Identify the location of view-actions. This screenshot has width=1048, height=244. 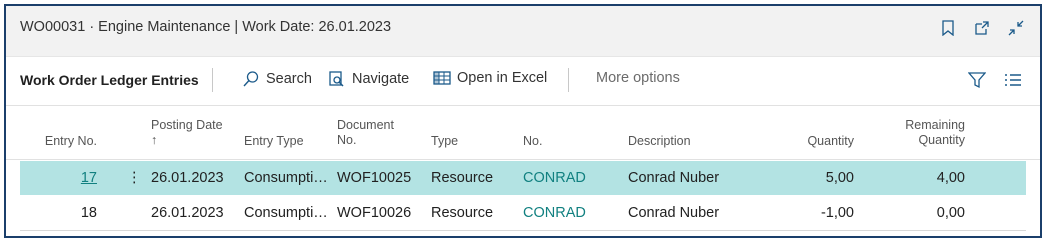
(995, 80).